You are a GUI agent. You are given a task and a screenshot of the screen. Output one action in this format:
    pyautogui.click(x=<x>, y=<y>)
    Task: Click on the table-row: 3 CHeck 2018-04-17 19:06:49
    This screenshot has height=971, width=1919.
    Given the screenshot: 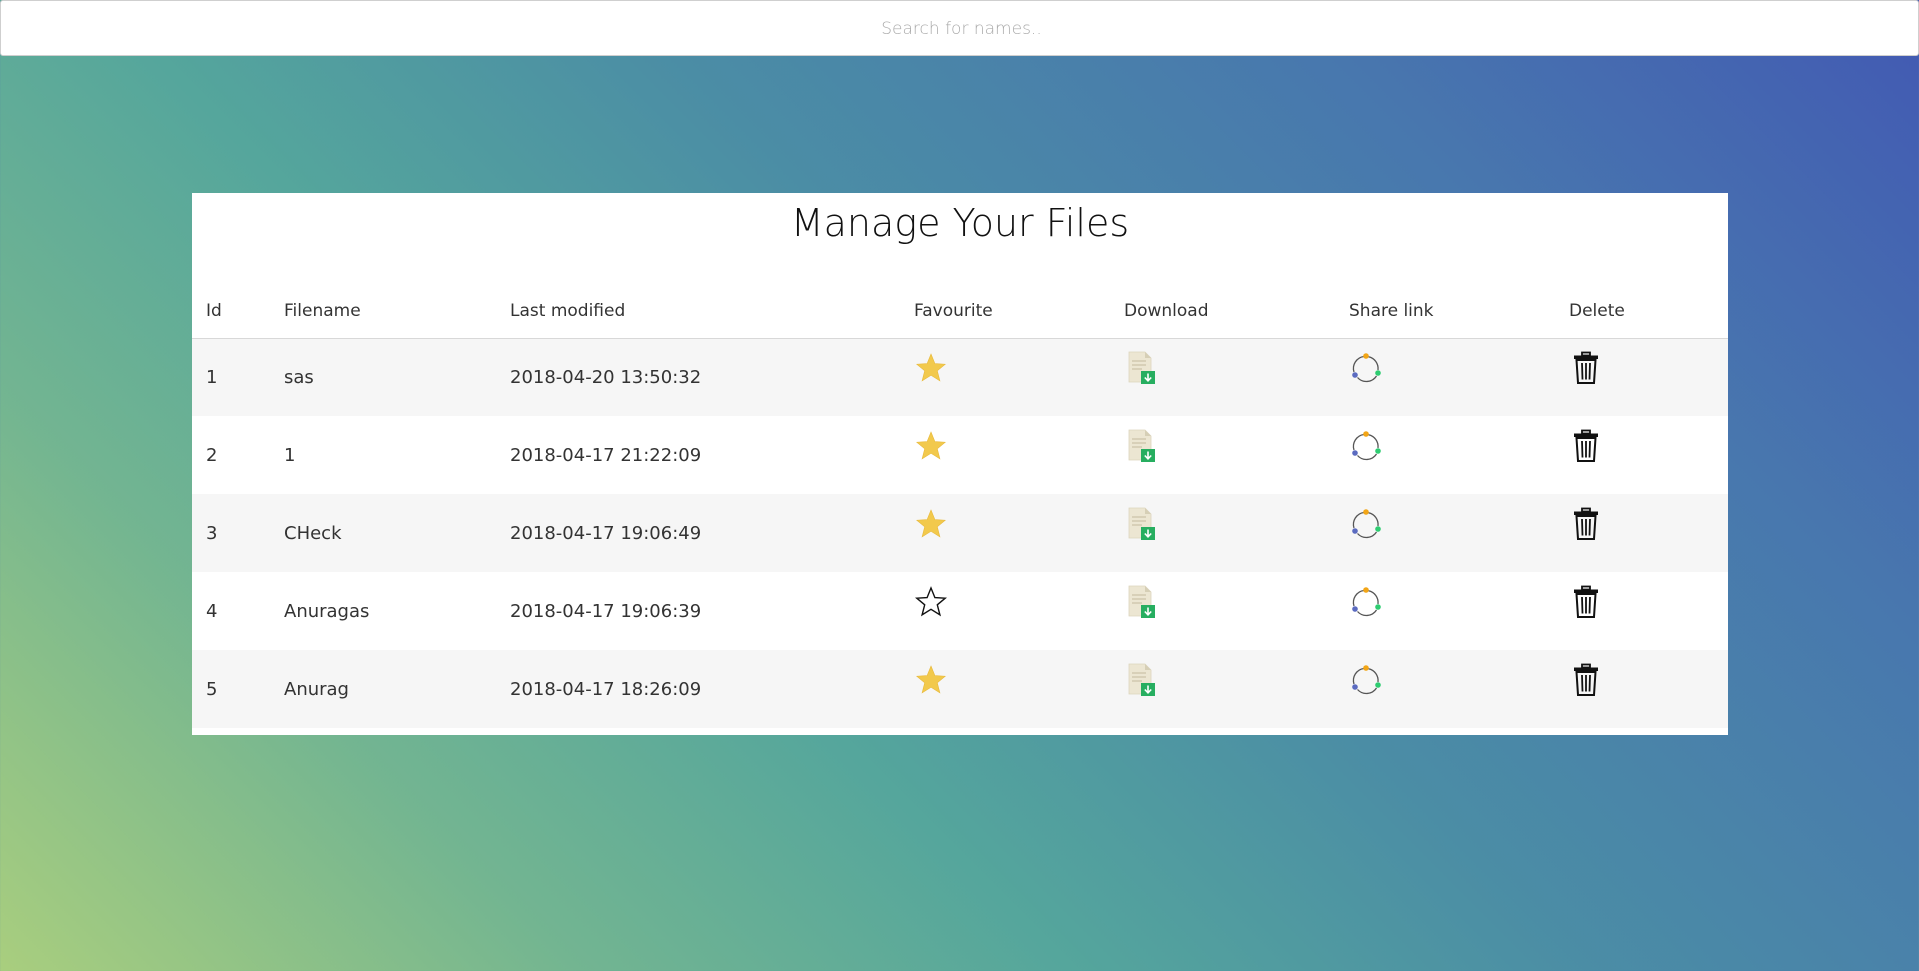 What is the action you would take?
    pyautogui.click(x=960, y=533)
    